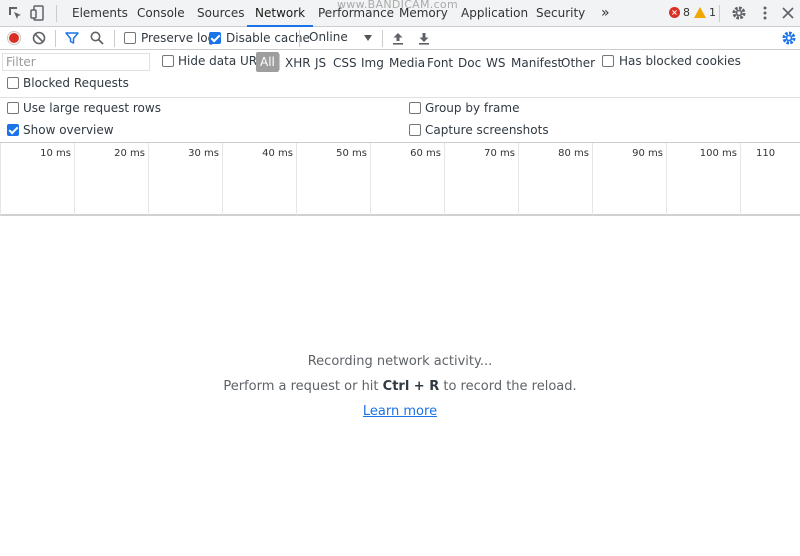 The width and height of the screenshot is (800, 556). Describe the element at coordinates (13, 108) in the screenshot. I see `use-large-rows-checkbox` at that location.